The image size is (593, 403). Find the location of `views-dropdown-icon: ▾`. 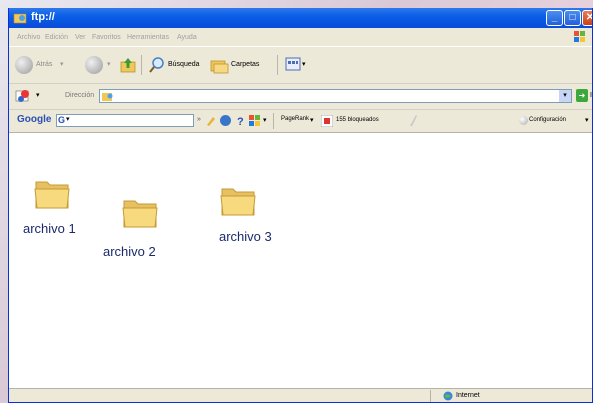

views-dropdown-icon: ▾ is located at coordinates (304, 64).